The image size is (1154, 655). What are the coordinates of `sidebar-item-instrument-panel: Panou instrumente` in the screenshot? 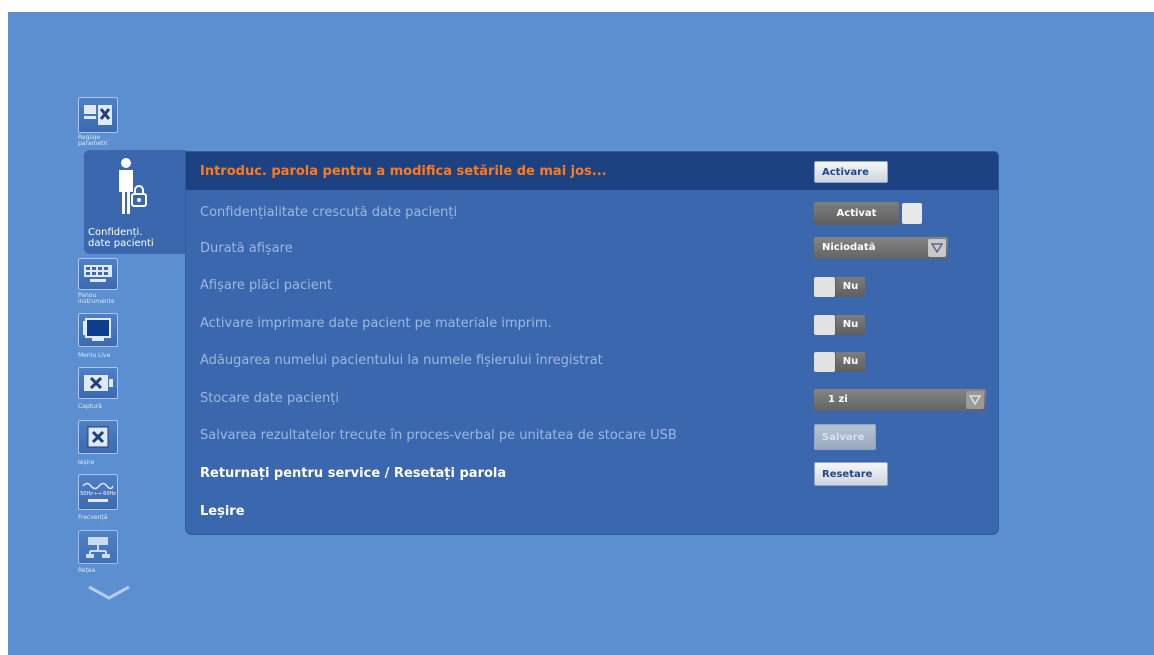 It's located at (105, 283).